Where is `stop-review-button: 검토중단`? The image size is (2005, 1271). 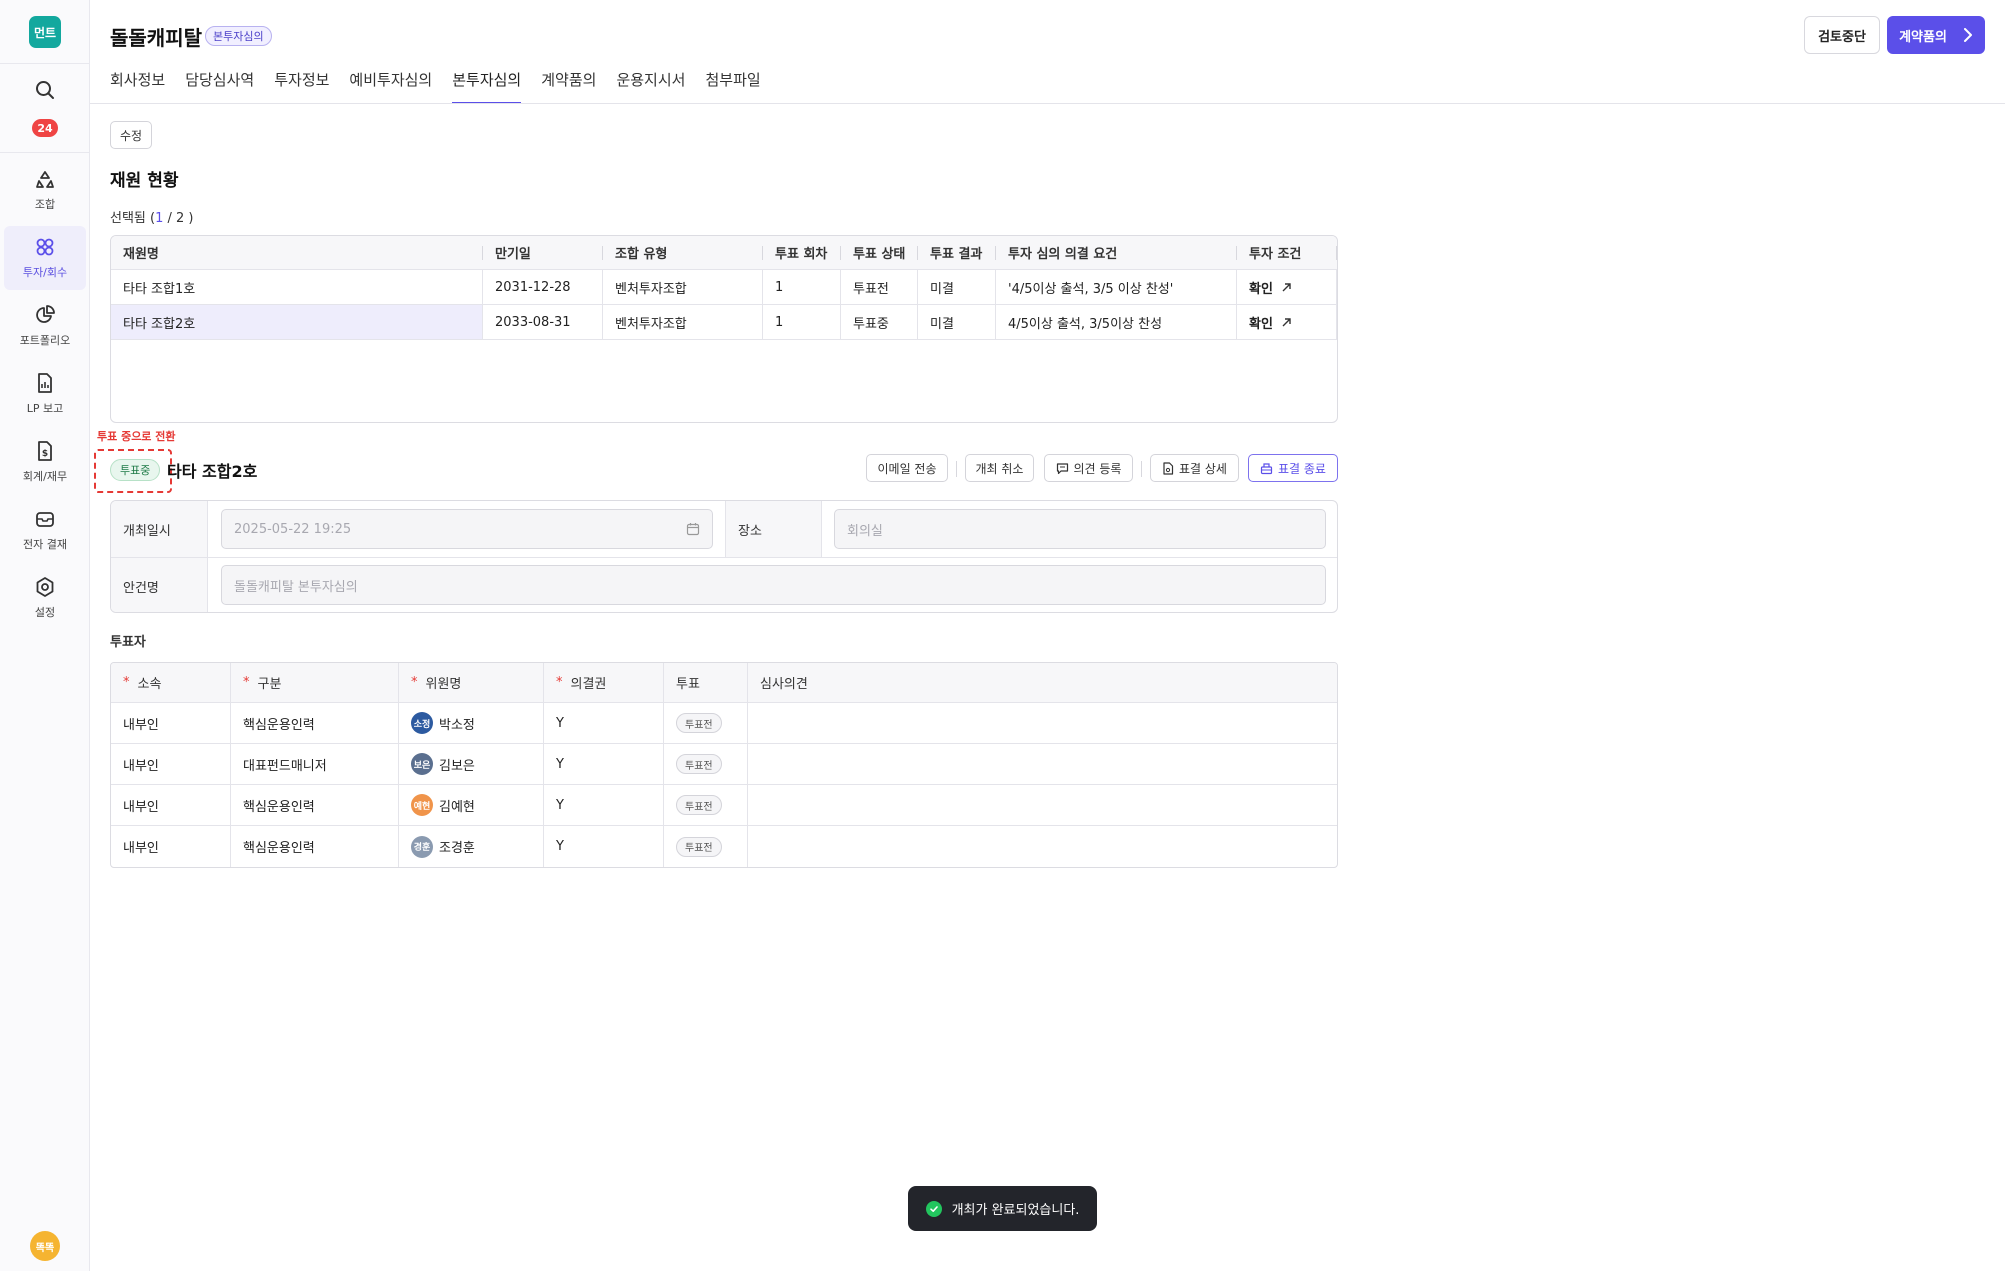 stop-review-button: 검토중단 is located at coordinates (1842, 35).